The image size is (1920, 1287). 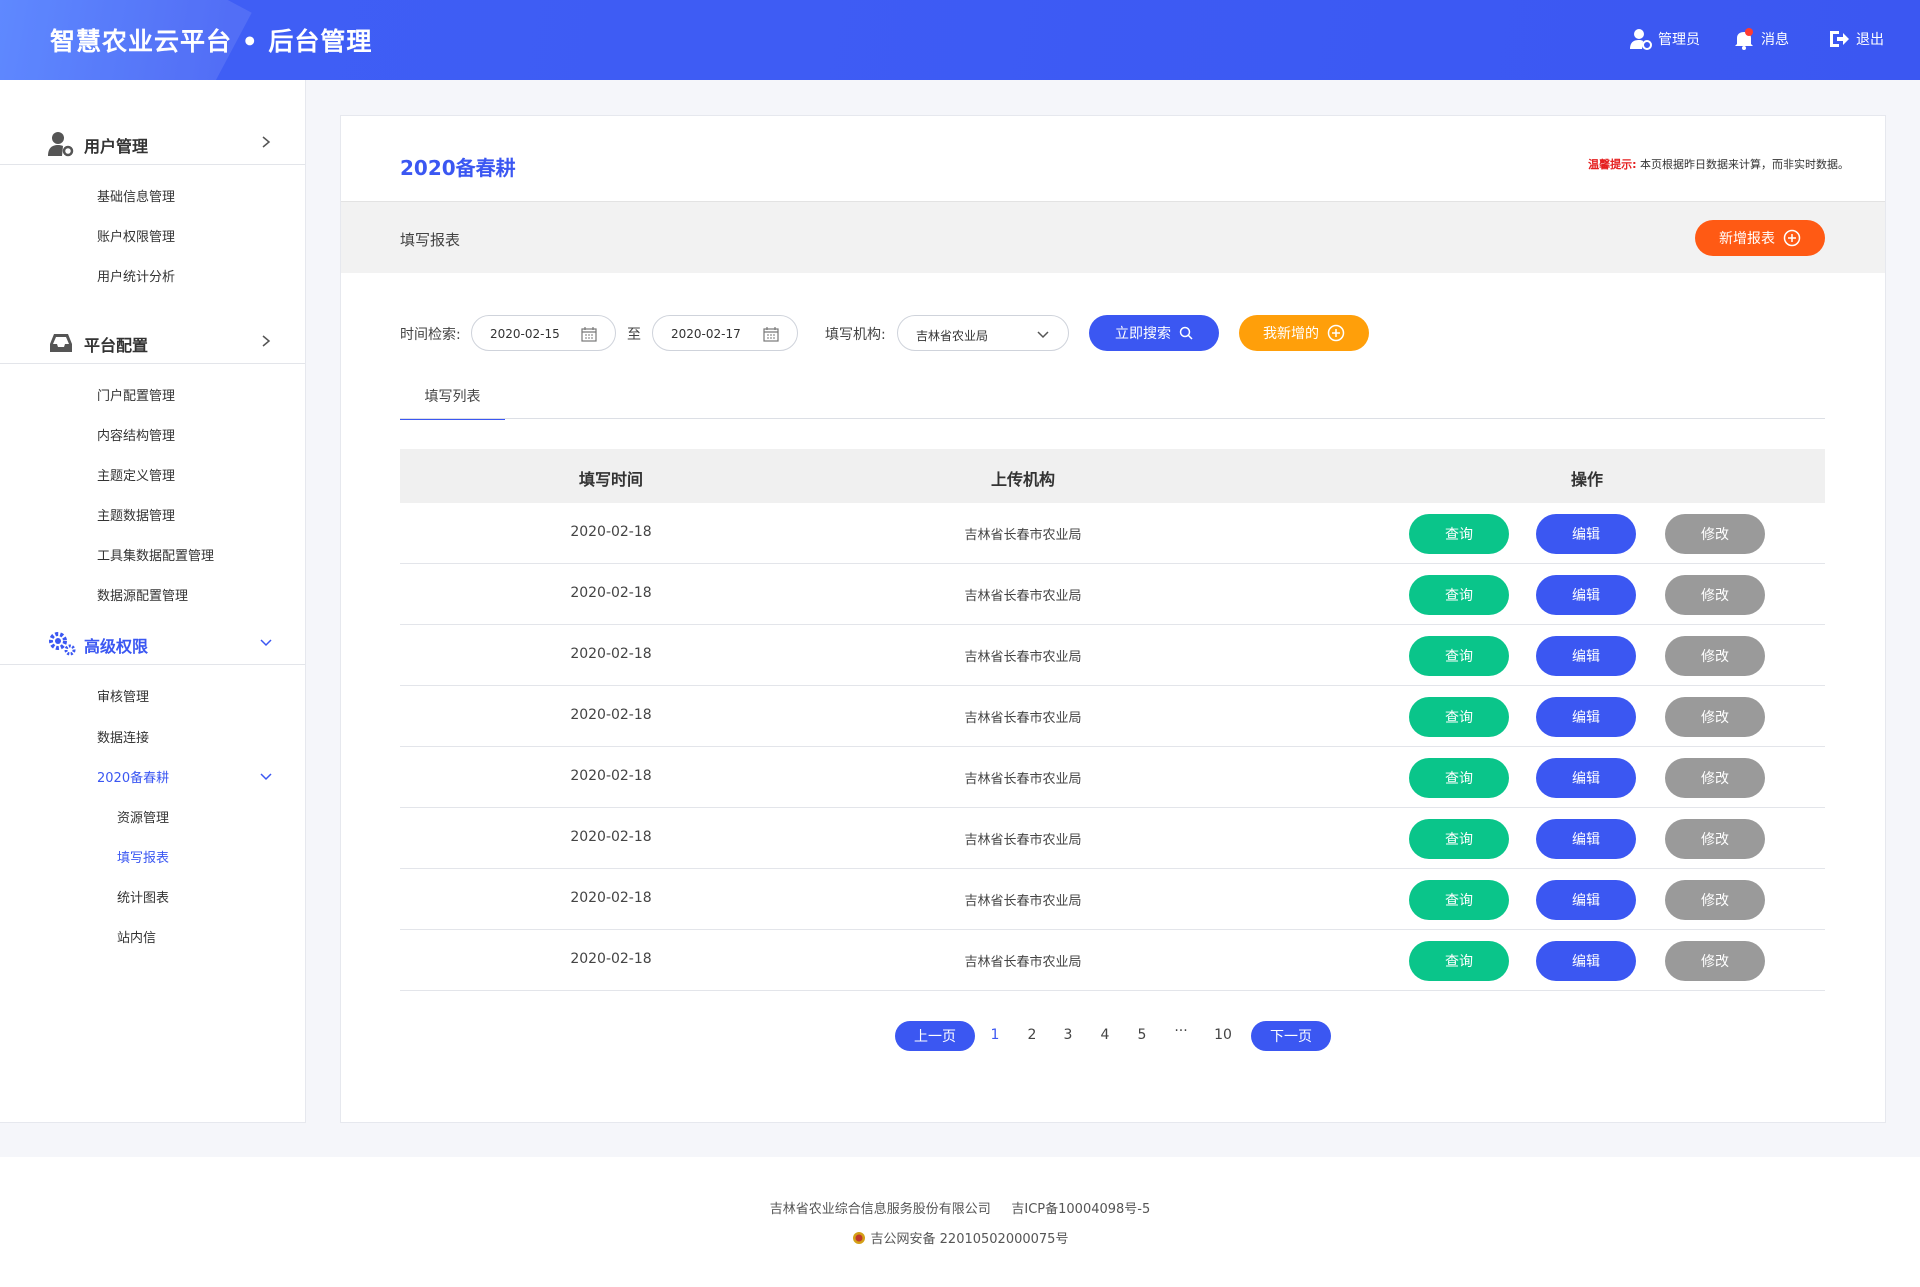 What do you see at coordinates (983, 333) in the screenshot?
I see `org-select: 吉林省农业局` at bounding box center [983, 333].